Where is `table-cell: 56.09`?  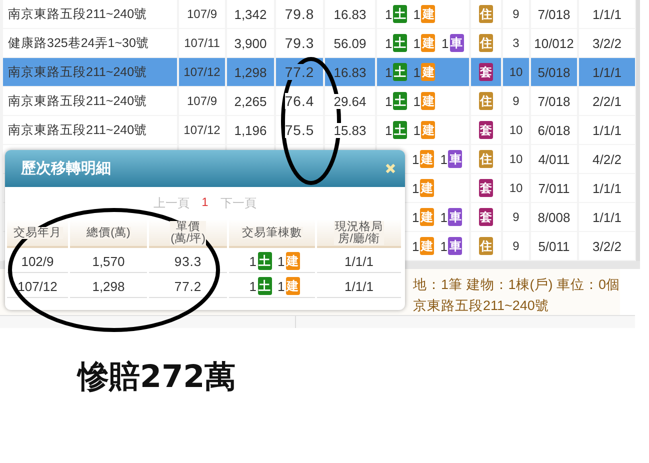 table-cell: 56.09 is located at coordinates (350, 43).